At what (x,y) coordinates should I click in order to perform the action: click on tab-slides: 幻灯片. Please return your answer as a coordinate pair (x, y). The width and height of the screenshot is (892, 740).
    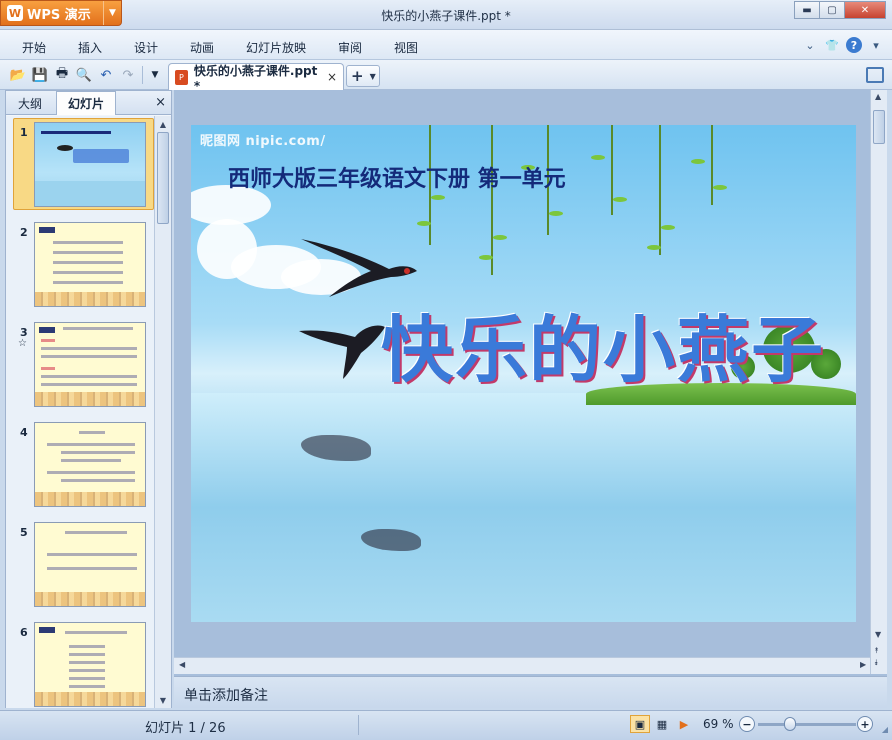
    Looking at the image, I should click on (86, 103).